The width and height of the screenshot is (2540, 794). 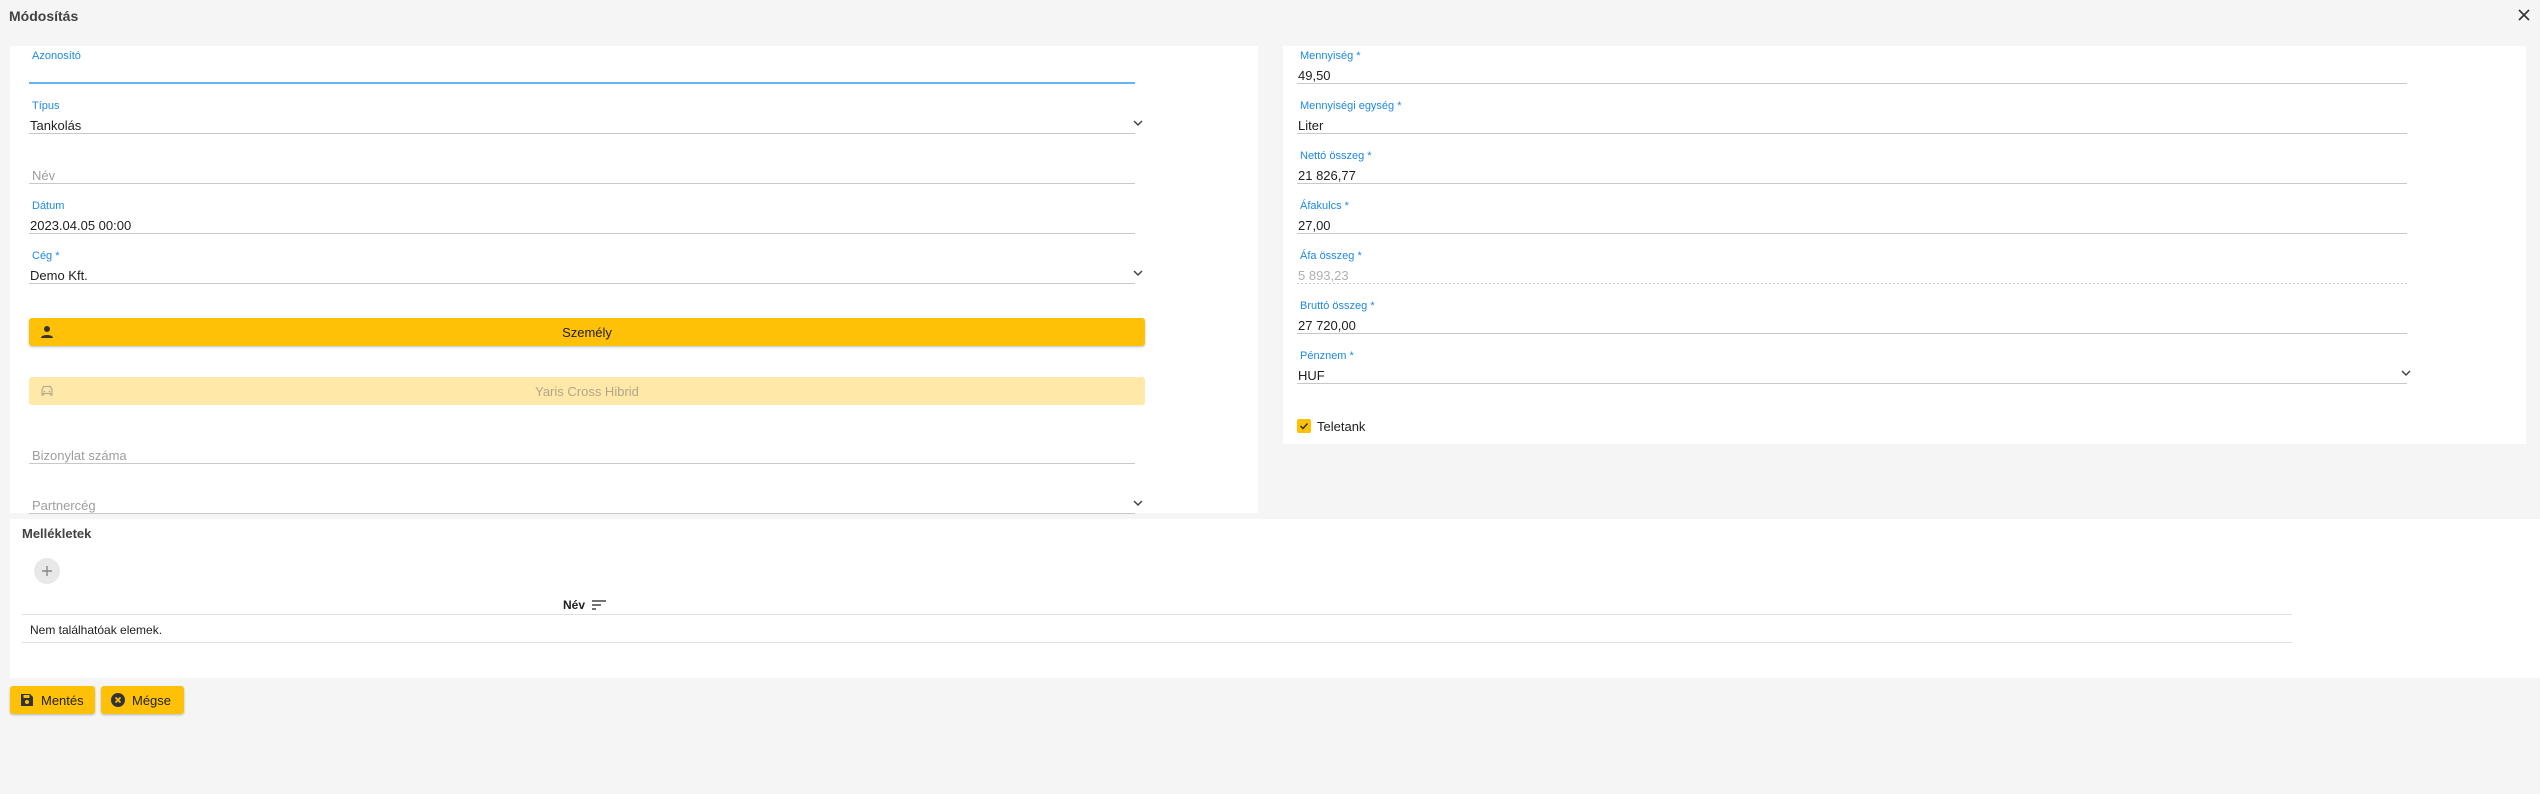 I want to click on mennyiseg-field: Mennyiség * 49,50, so click(x=1852, y=67).